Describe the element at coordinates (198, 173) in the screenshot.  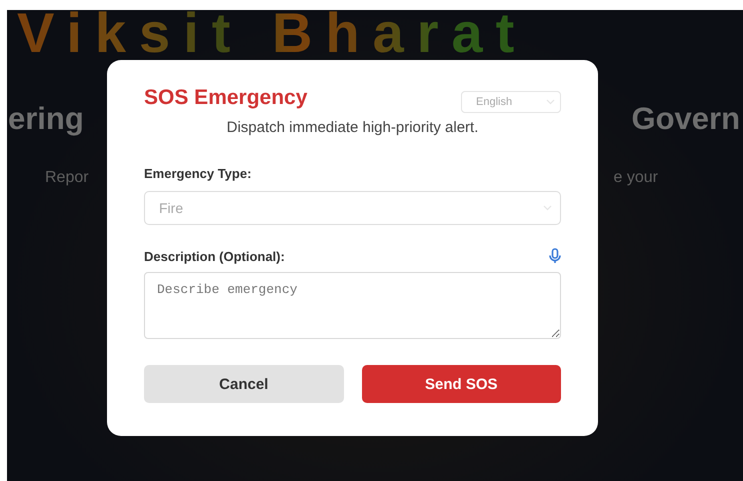
I see `field-label: Emergency Type:` at that location.